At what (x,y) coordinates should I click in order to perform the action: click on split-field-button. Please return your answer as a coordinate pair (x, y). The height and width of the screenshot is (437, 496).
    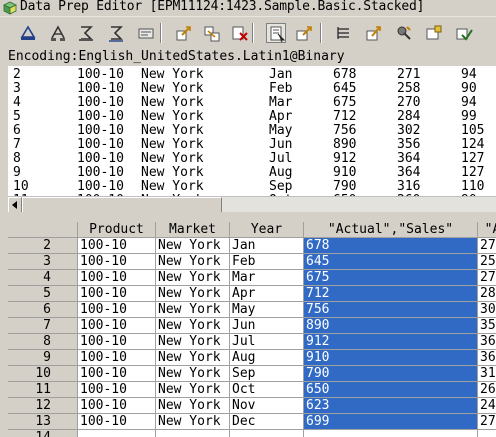
    Looking at the image, I should click on (212, 33).